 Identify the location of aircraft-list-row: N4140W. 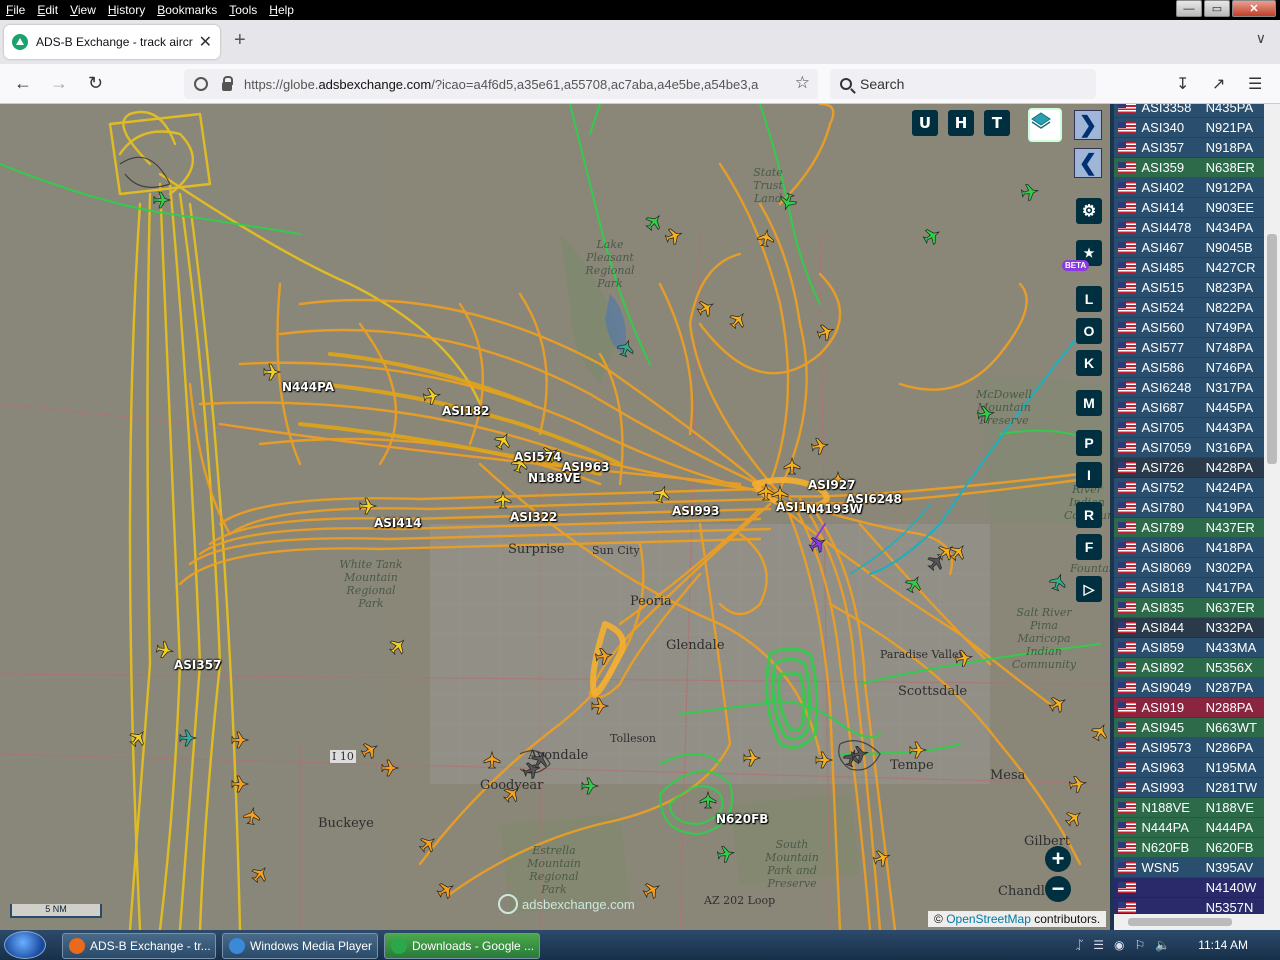
(1189, 888).